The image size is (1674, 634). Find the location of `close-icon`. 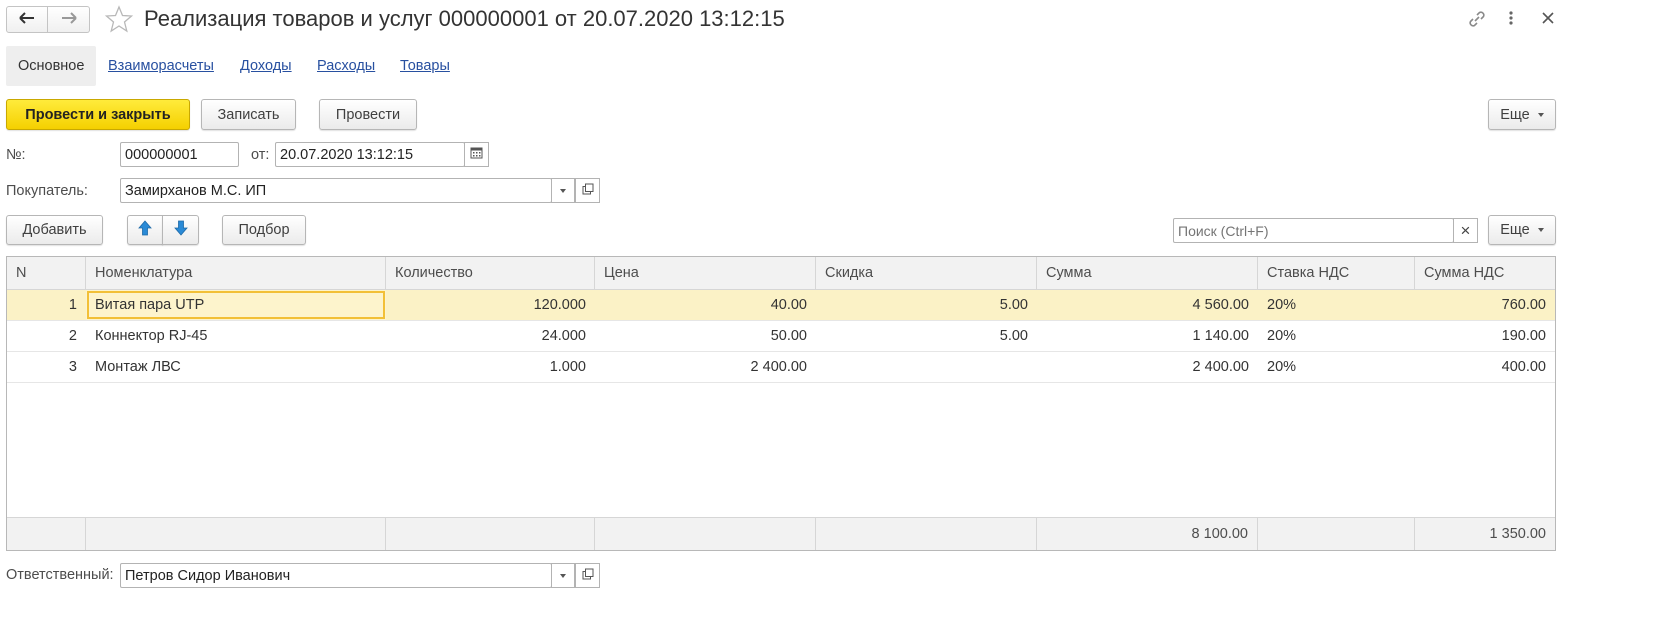

close-icon is located at coordinates (1548, 18).